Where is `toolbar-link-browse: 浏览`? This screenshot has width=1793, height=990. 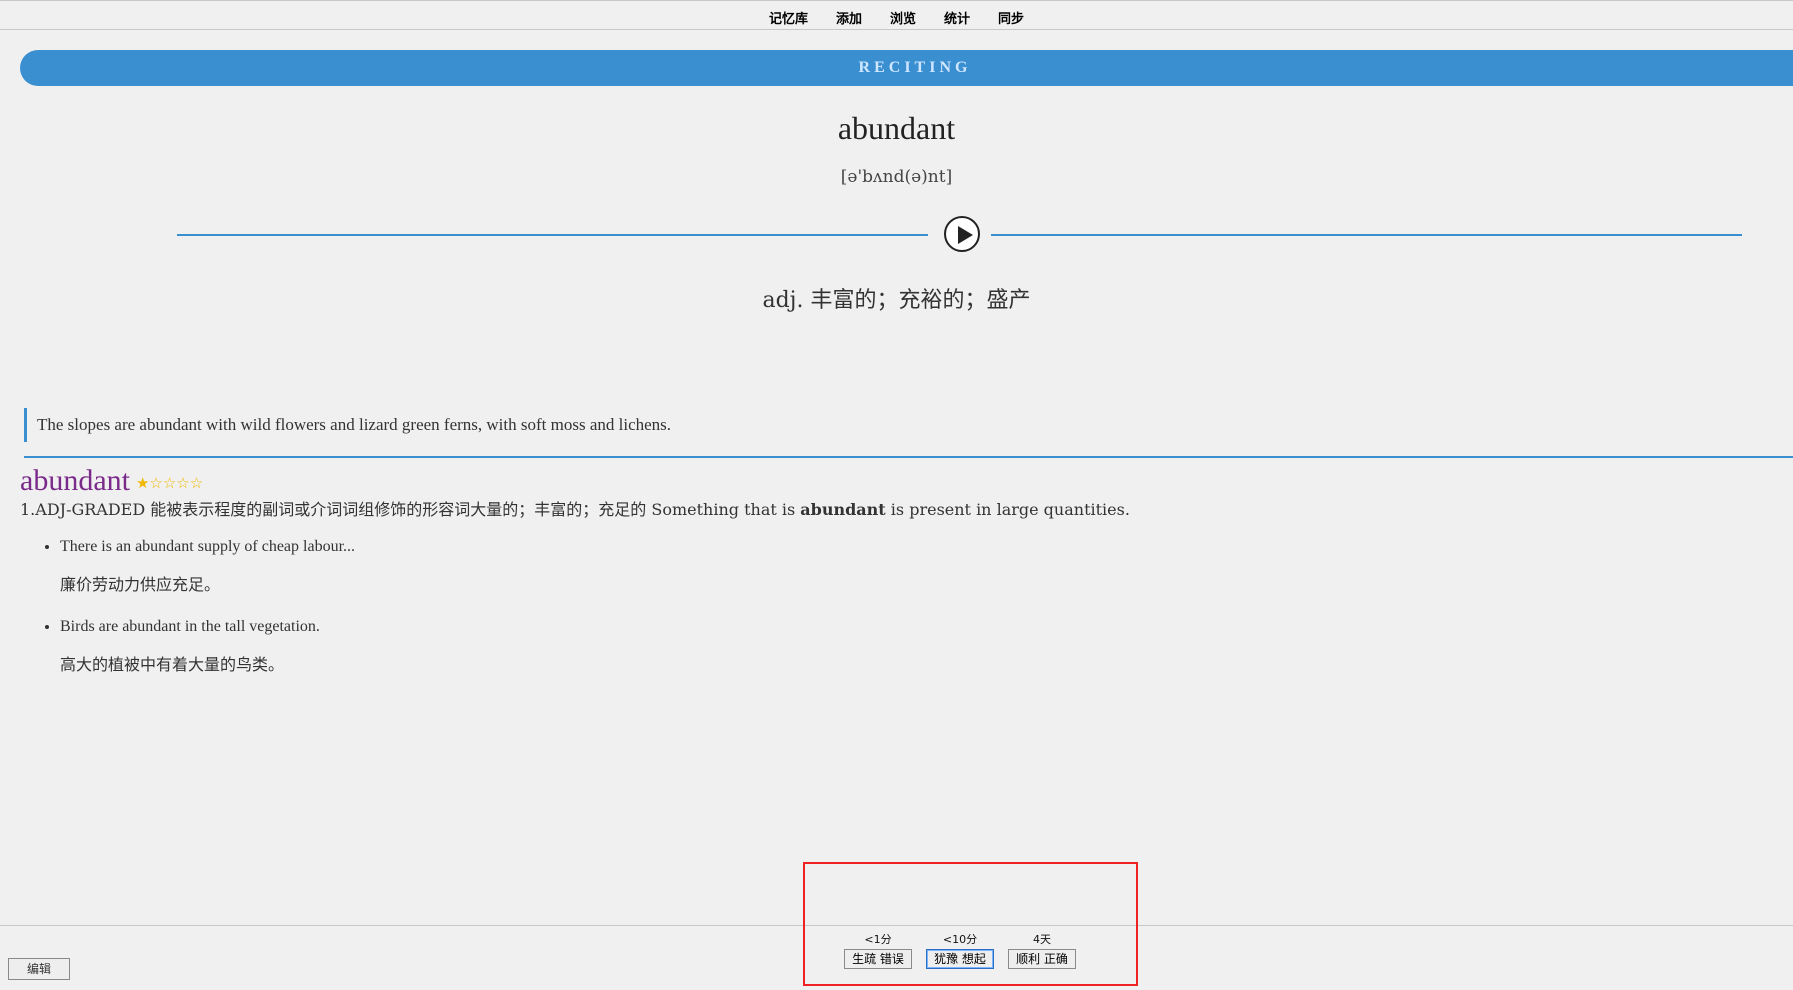 toolbar-link-browse: 浏览 is located at coordinates (903, 17).